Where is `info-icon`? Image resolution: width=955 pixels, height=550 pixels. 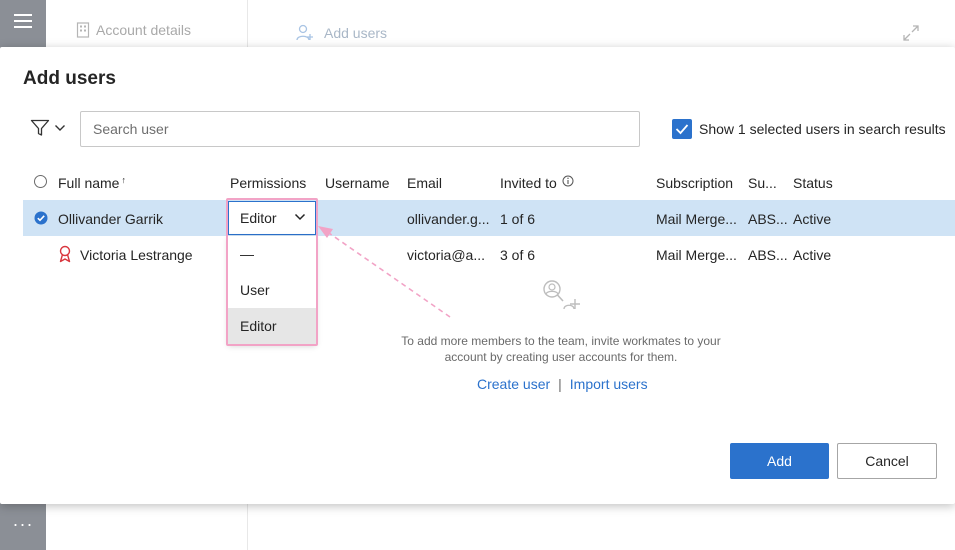
info-icon is located at coordinates (568, 181).